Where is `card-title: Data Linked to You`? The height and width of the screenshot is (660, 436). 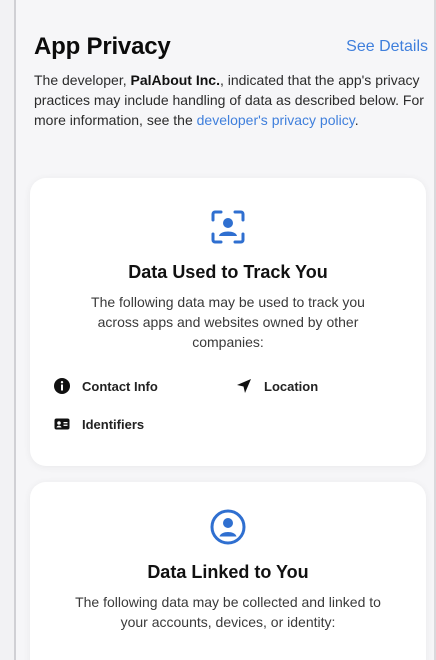
card-title: Data Linked to You is located at coordinates (228, 572).